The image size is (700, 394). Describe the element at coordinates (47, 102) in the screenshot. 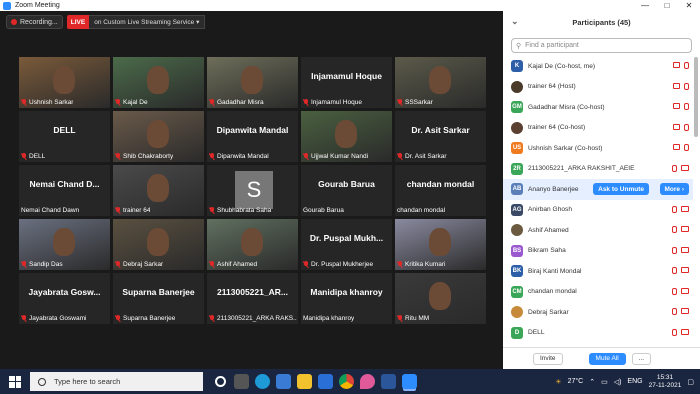

I see `participant-name-label: Ushnish Sarkar` at that location.